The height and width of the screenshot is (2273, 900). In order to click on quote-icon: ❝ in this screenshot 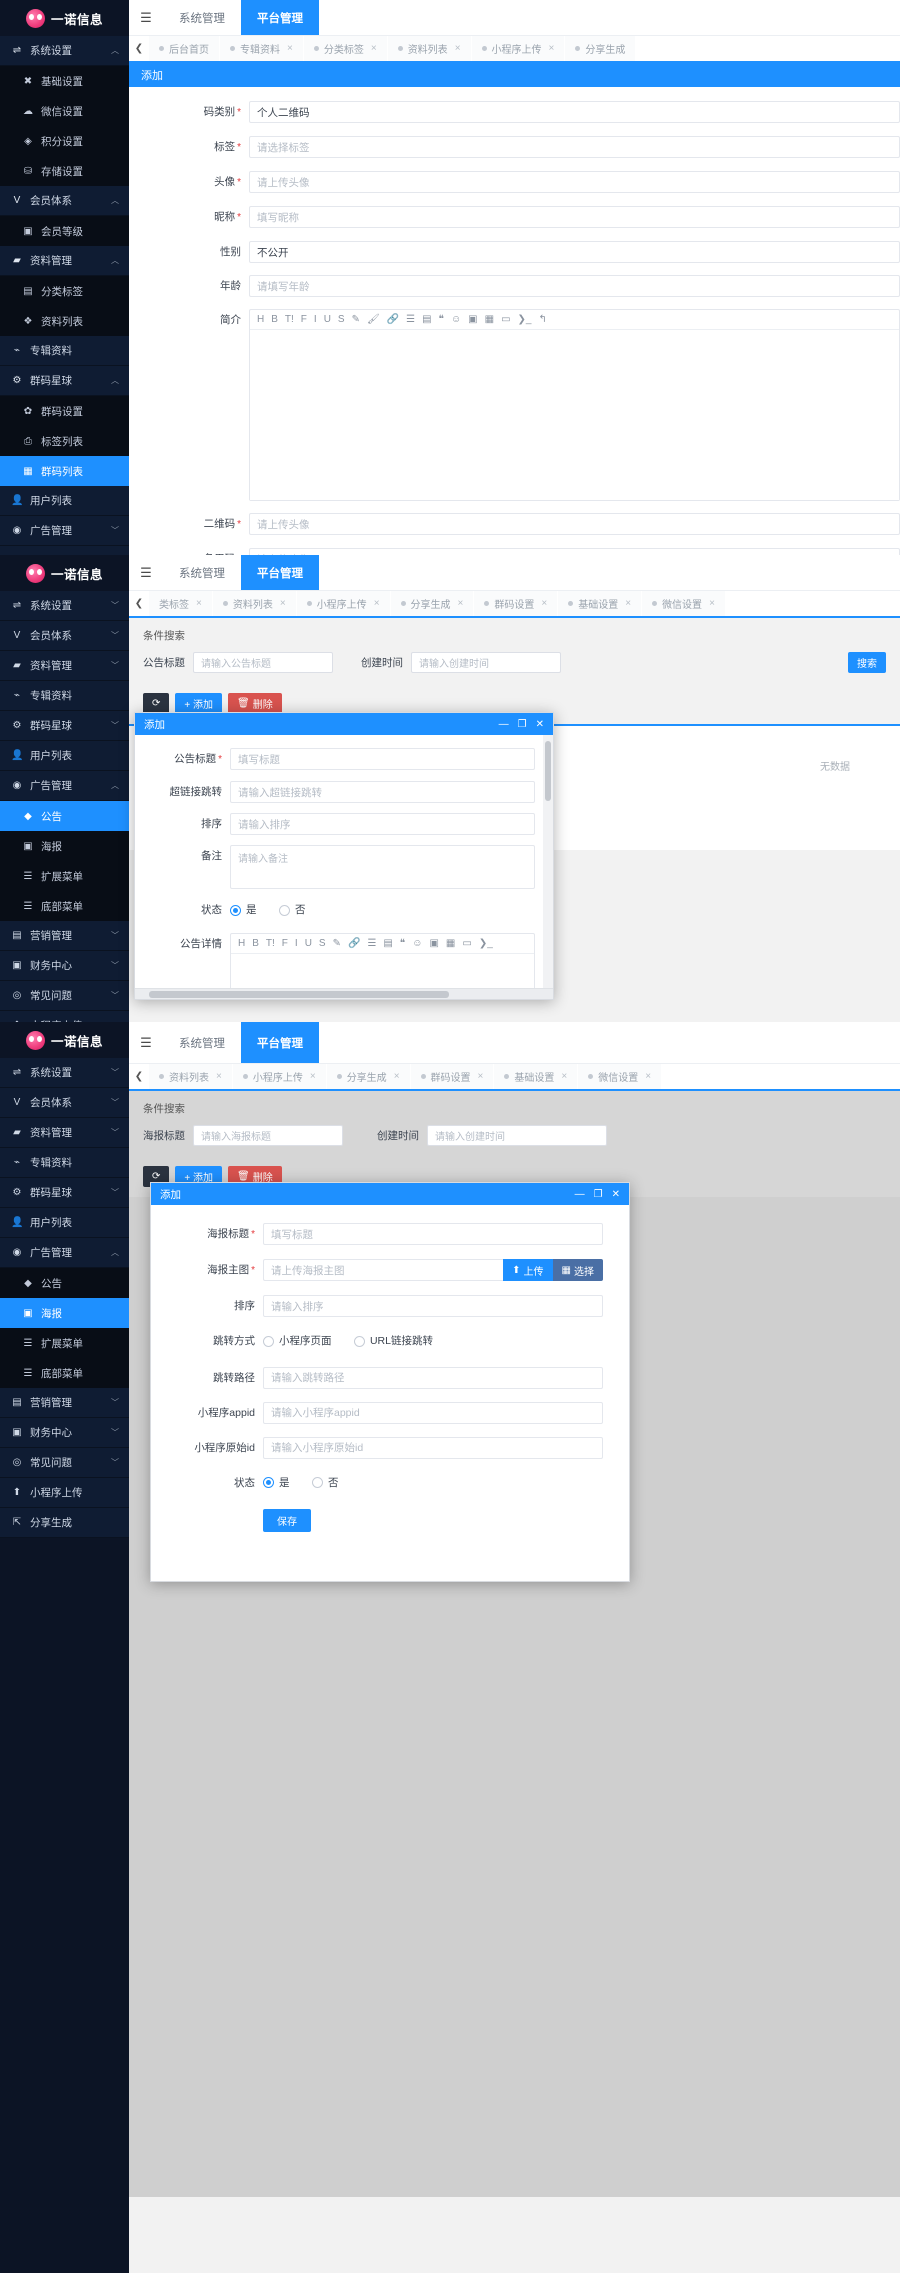, I will do `click(402, 943)`.